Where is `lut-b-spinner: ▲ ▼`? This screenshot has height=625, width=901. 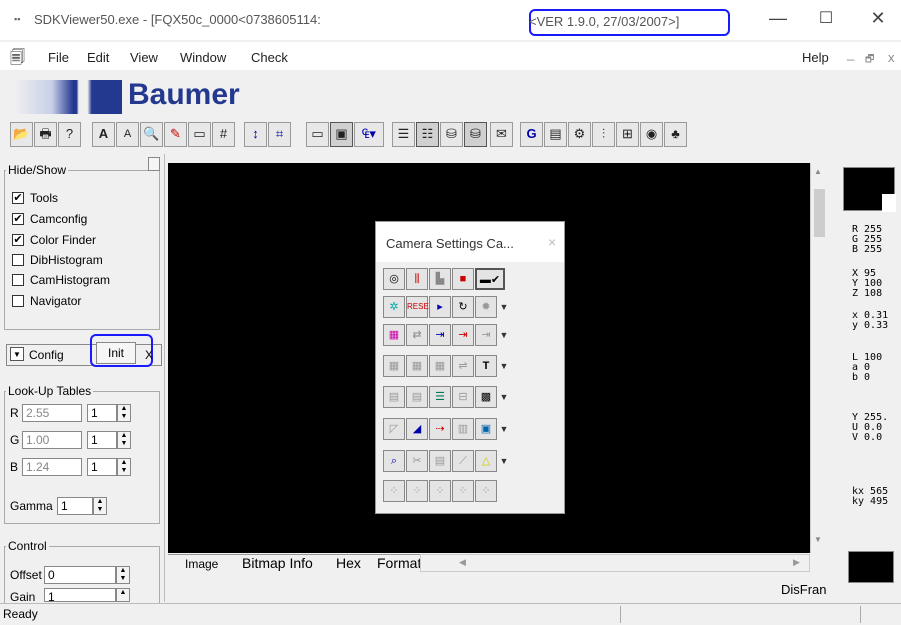
lut-b-spinner: ▲ ▼ is located at coordinates (124, 467).